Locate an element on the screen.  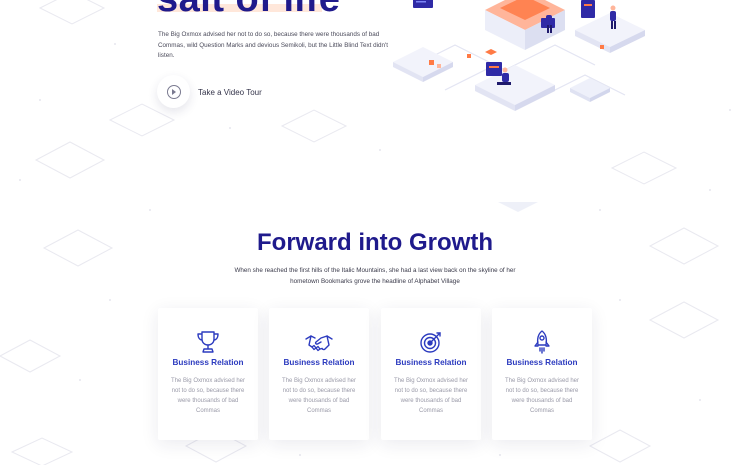
trophy-icon is located at coordinates (208, 342).